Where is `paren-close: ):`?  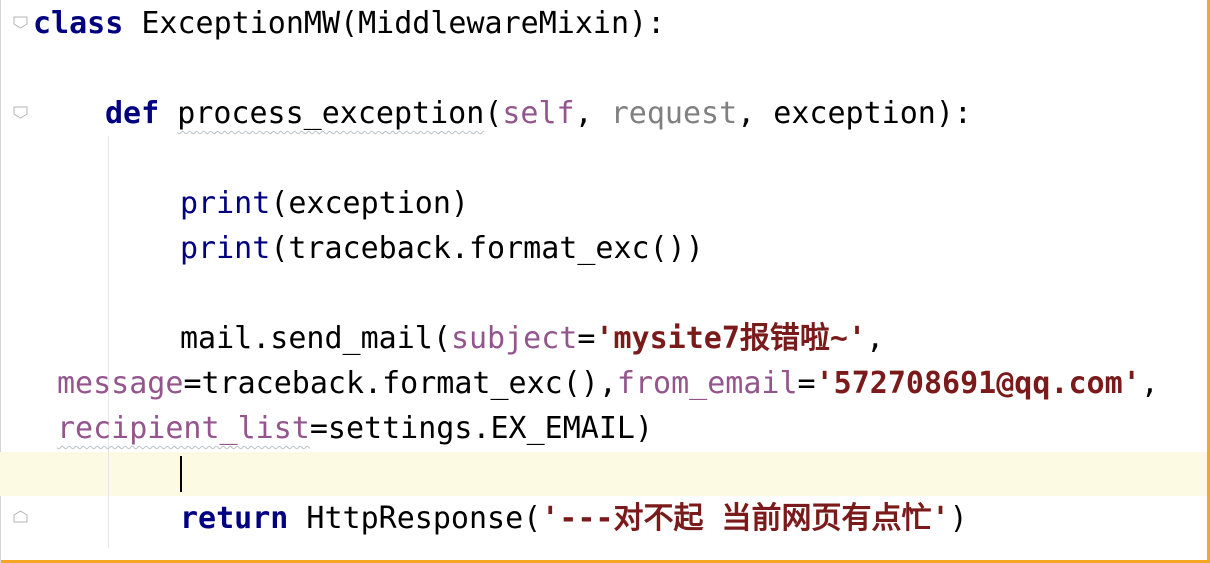
paren-close: ): is located at coordinates (953, 113).